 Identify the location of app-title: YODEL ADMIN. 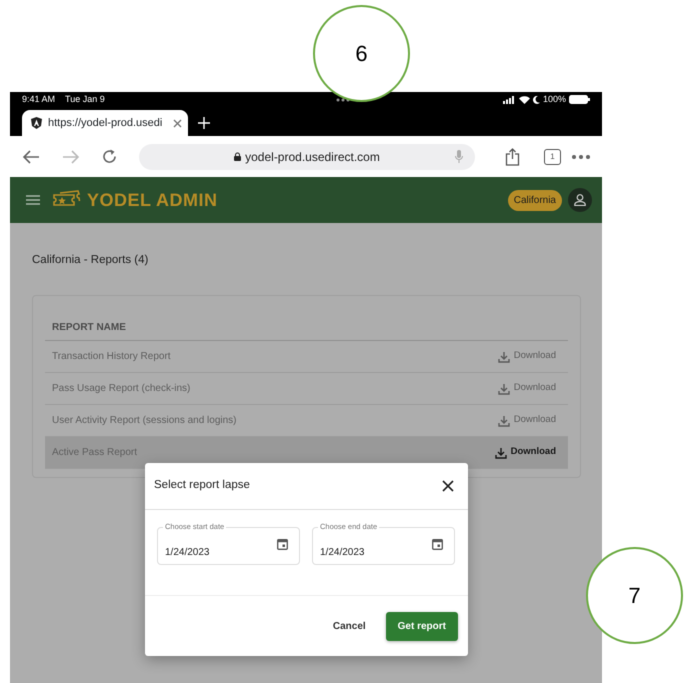
(152, 200).